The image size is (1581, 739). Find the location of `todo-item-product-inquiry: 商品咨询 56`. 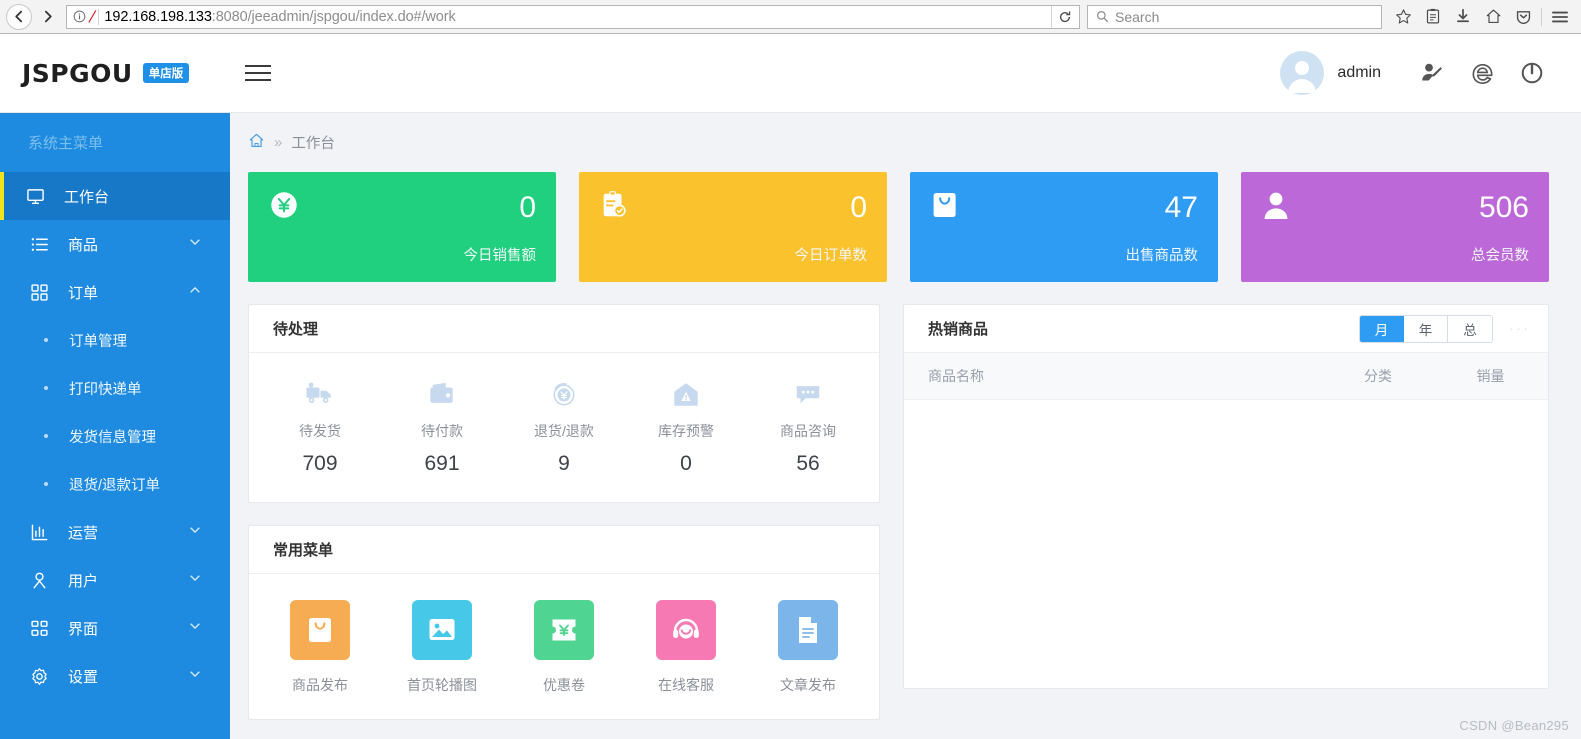

todo-item-product-inquiry: 商品咨询 56 is located at coordinates (808, 426).